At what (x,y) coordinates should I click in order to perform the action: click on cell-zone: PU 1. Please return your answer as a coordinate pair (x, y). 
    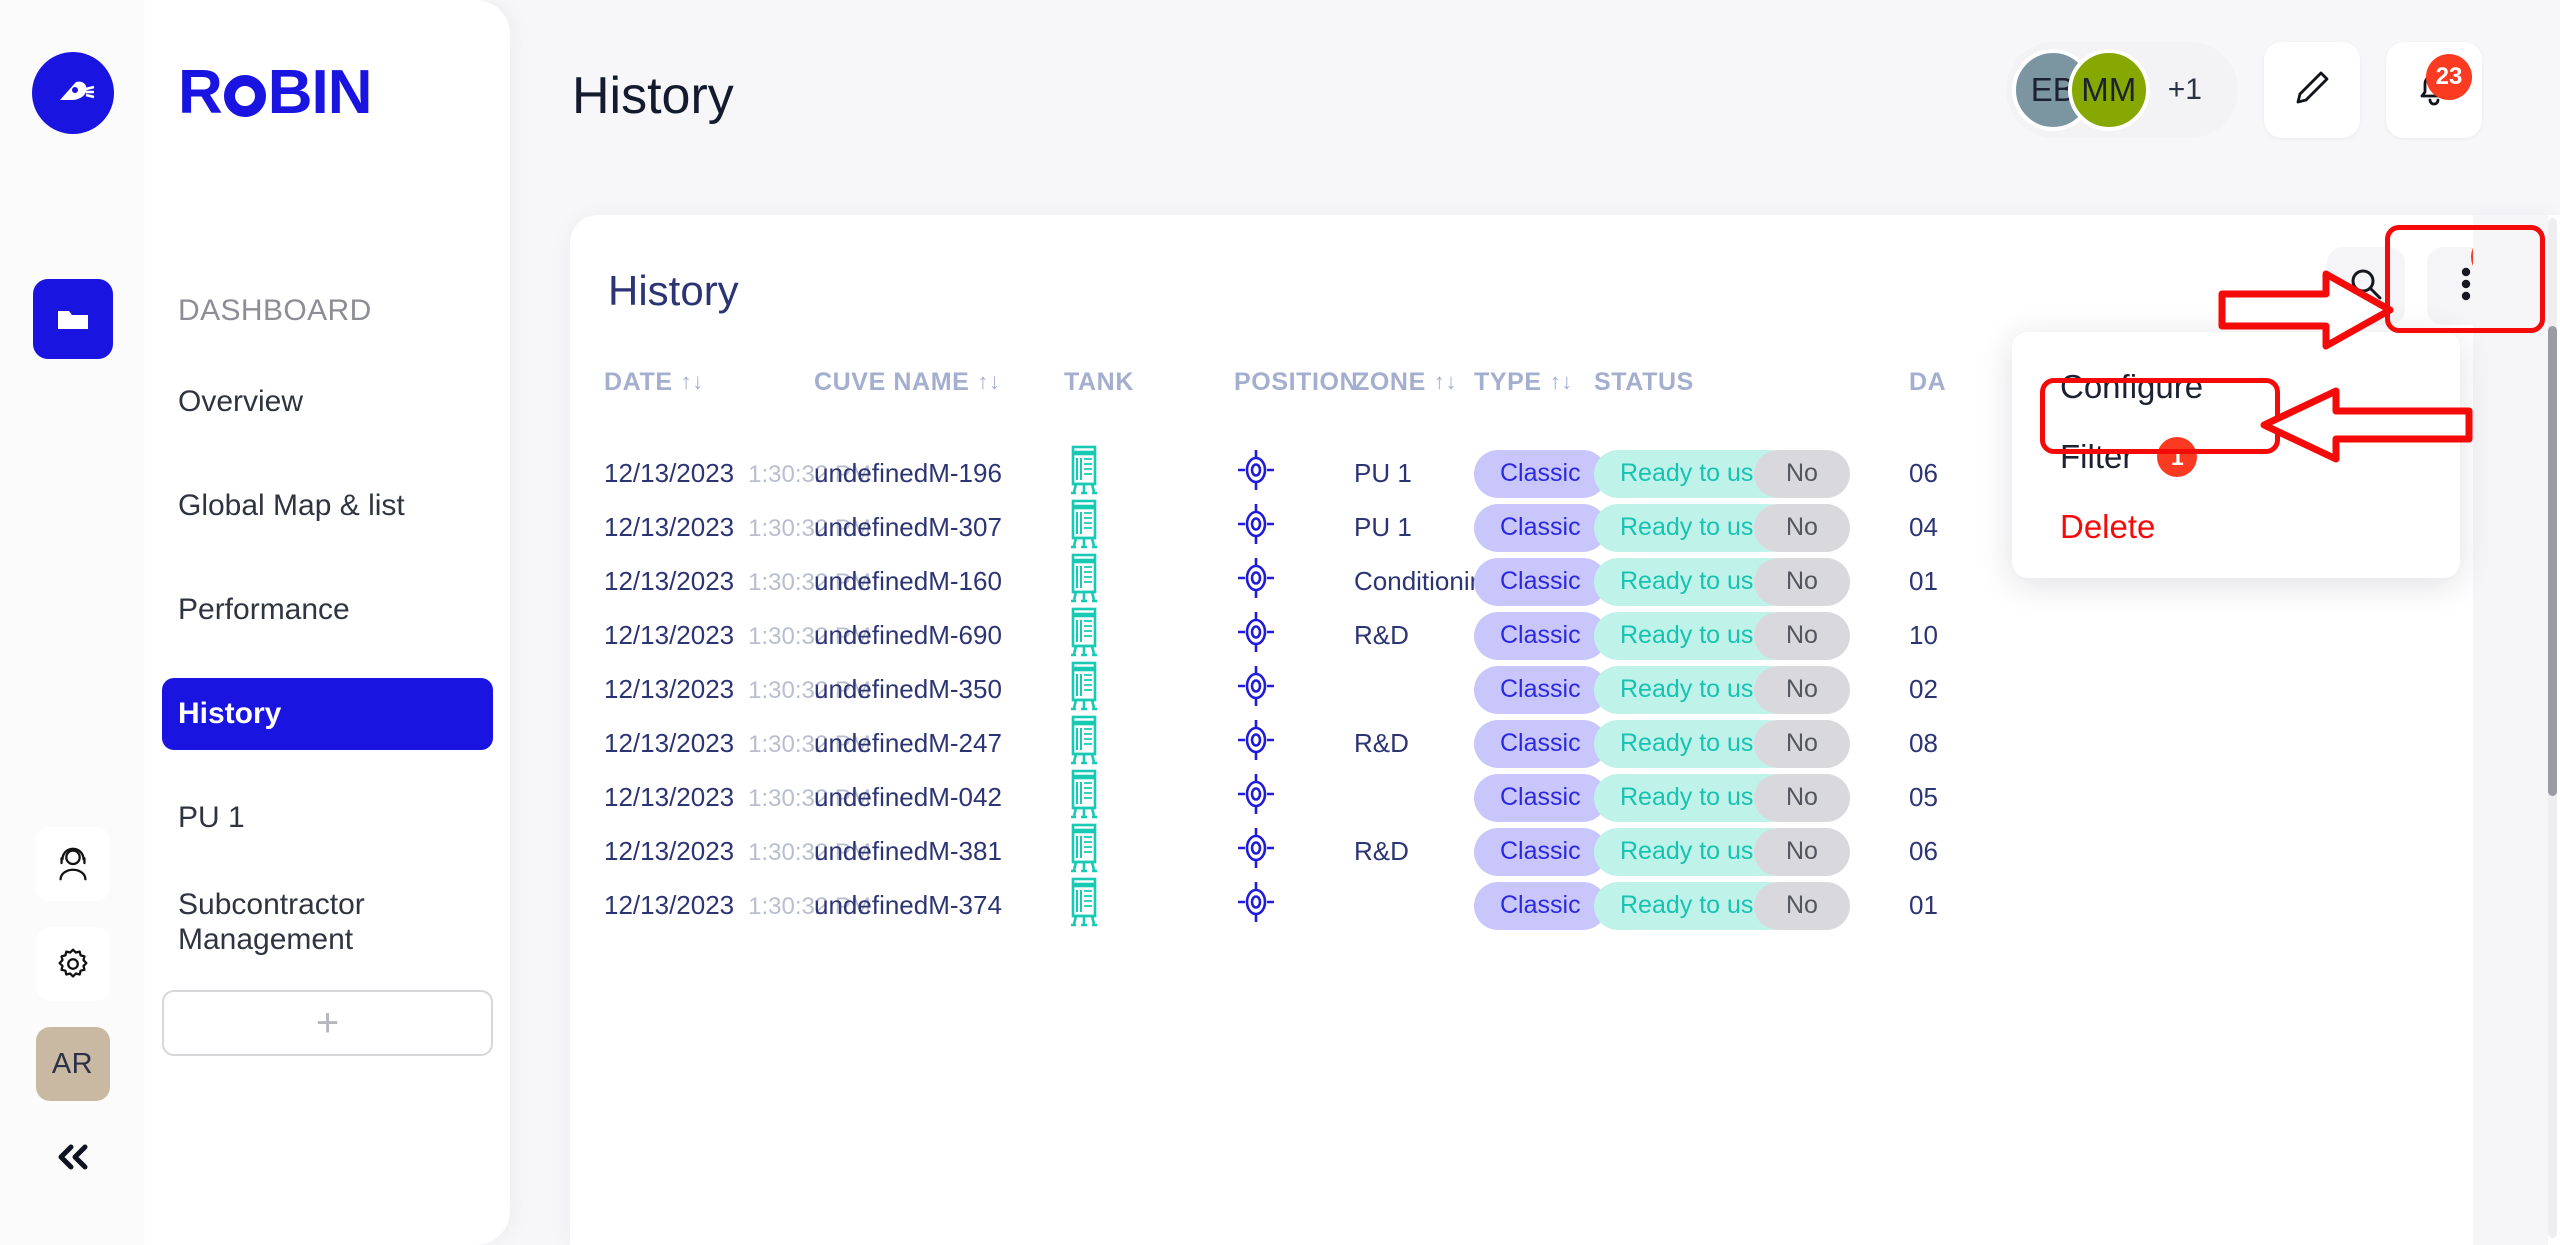
    Looking at the image, I should click on (1383, 473).